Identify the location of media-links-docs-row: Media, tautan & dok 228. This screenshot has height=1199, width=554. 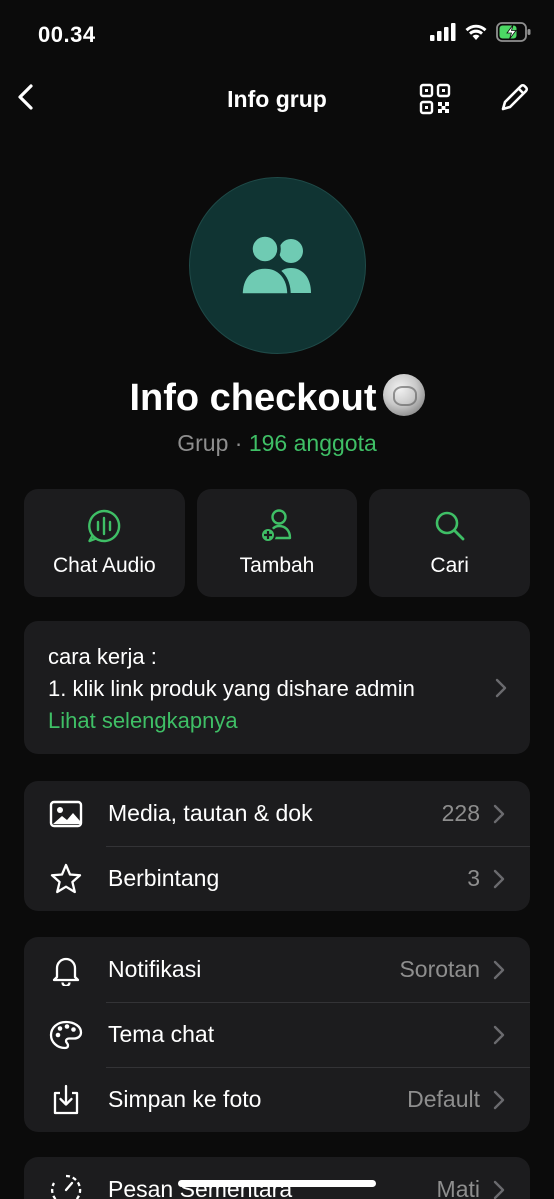
(277, 813).